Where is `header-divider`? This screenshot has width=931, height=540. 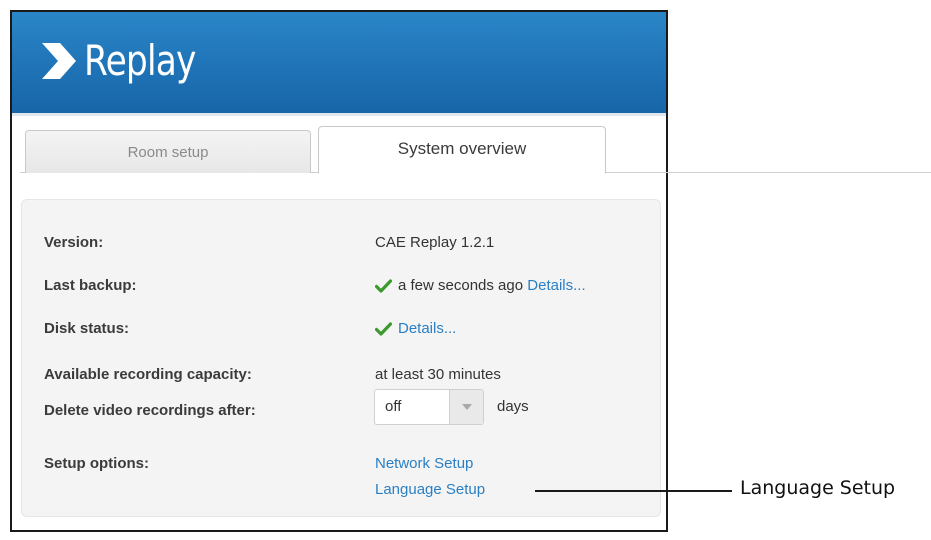 header-divider is located at coordinates (339, 114).